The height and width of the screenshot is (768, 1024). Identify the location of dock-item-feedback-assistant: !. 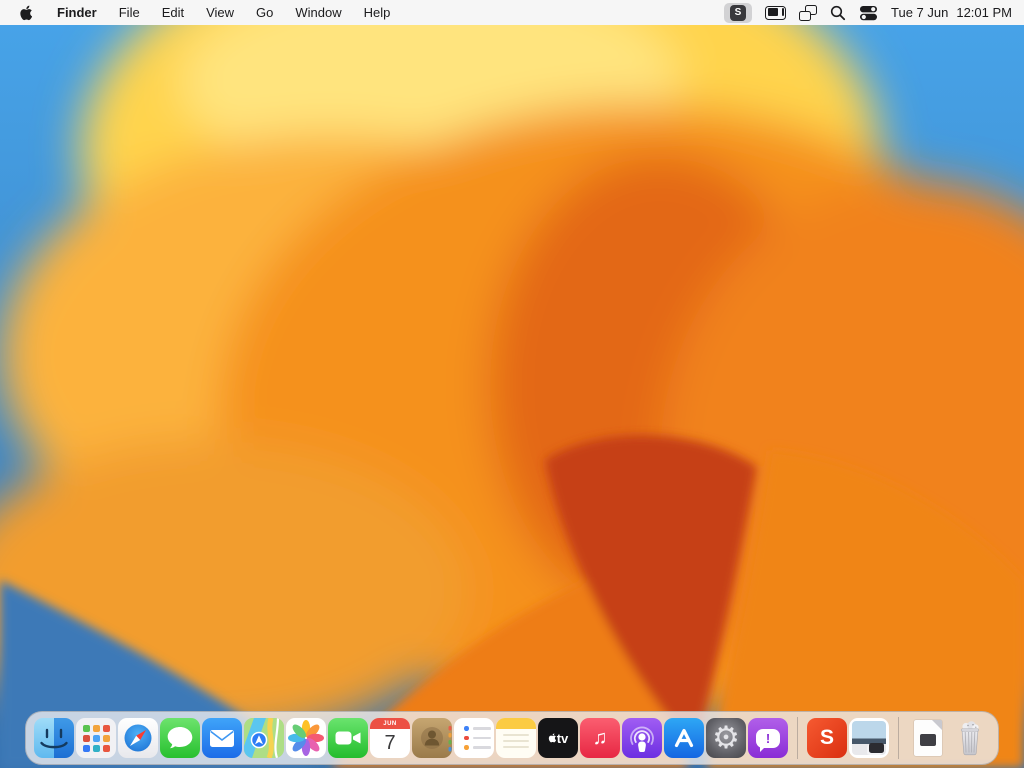
(768, 738).